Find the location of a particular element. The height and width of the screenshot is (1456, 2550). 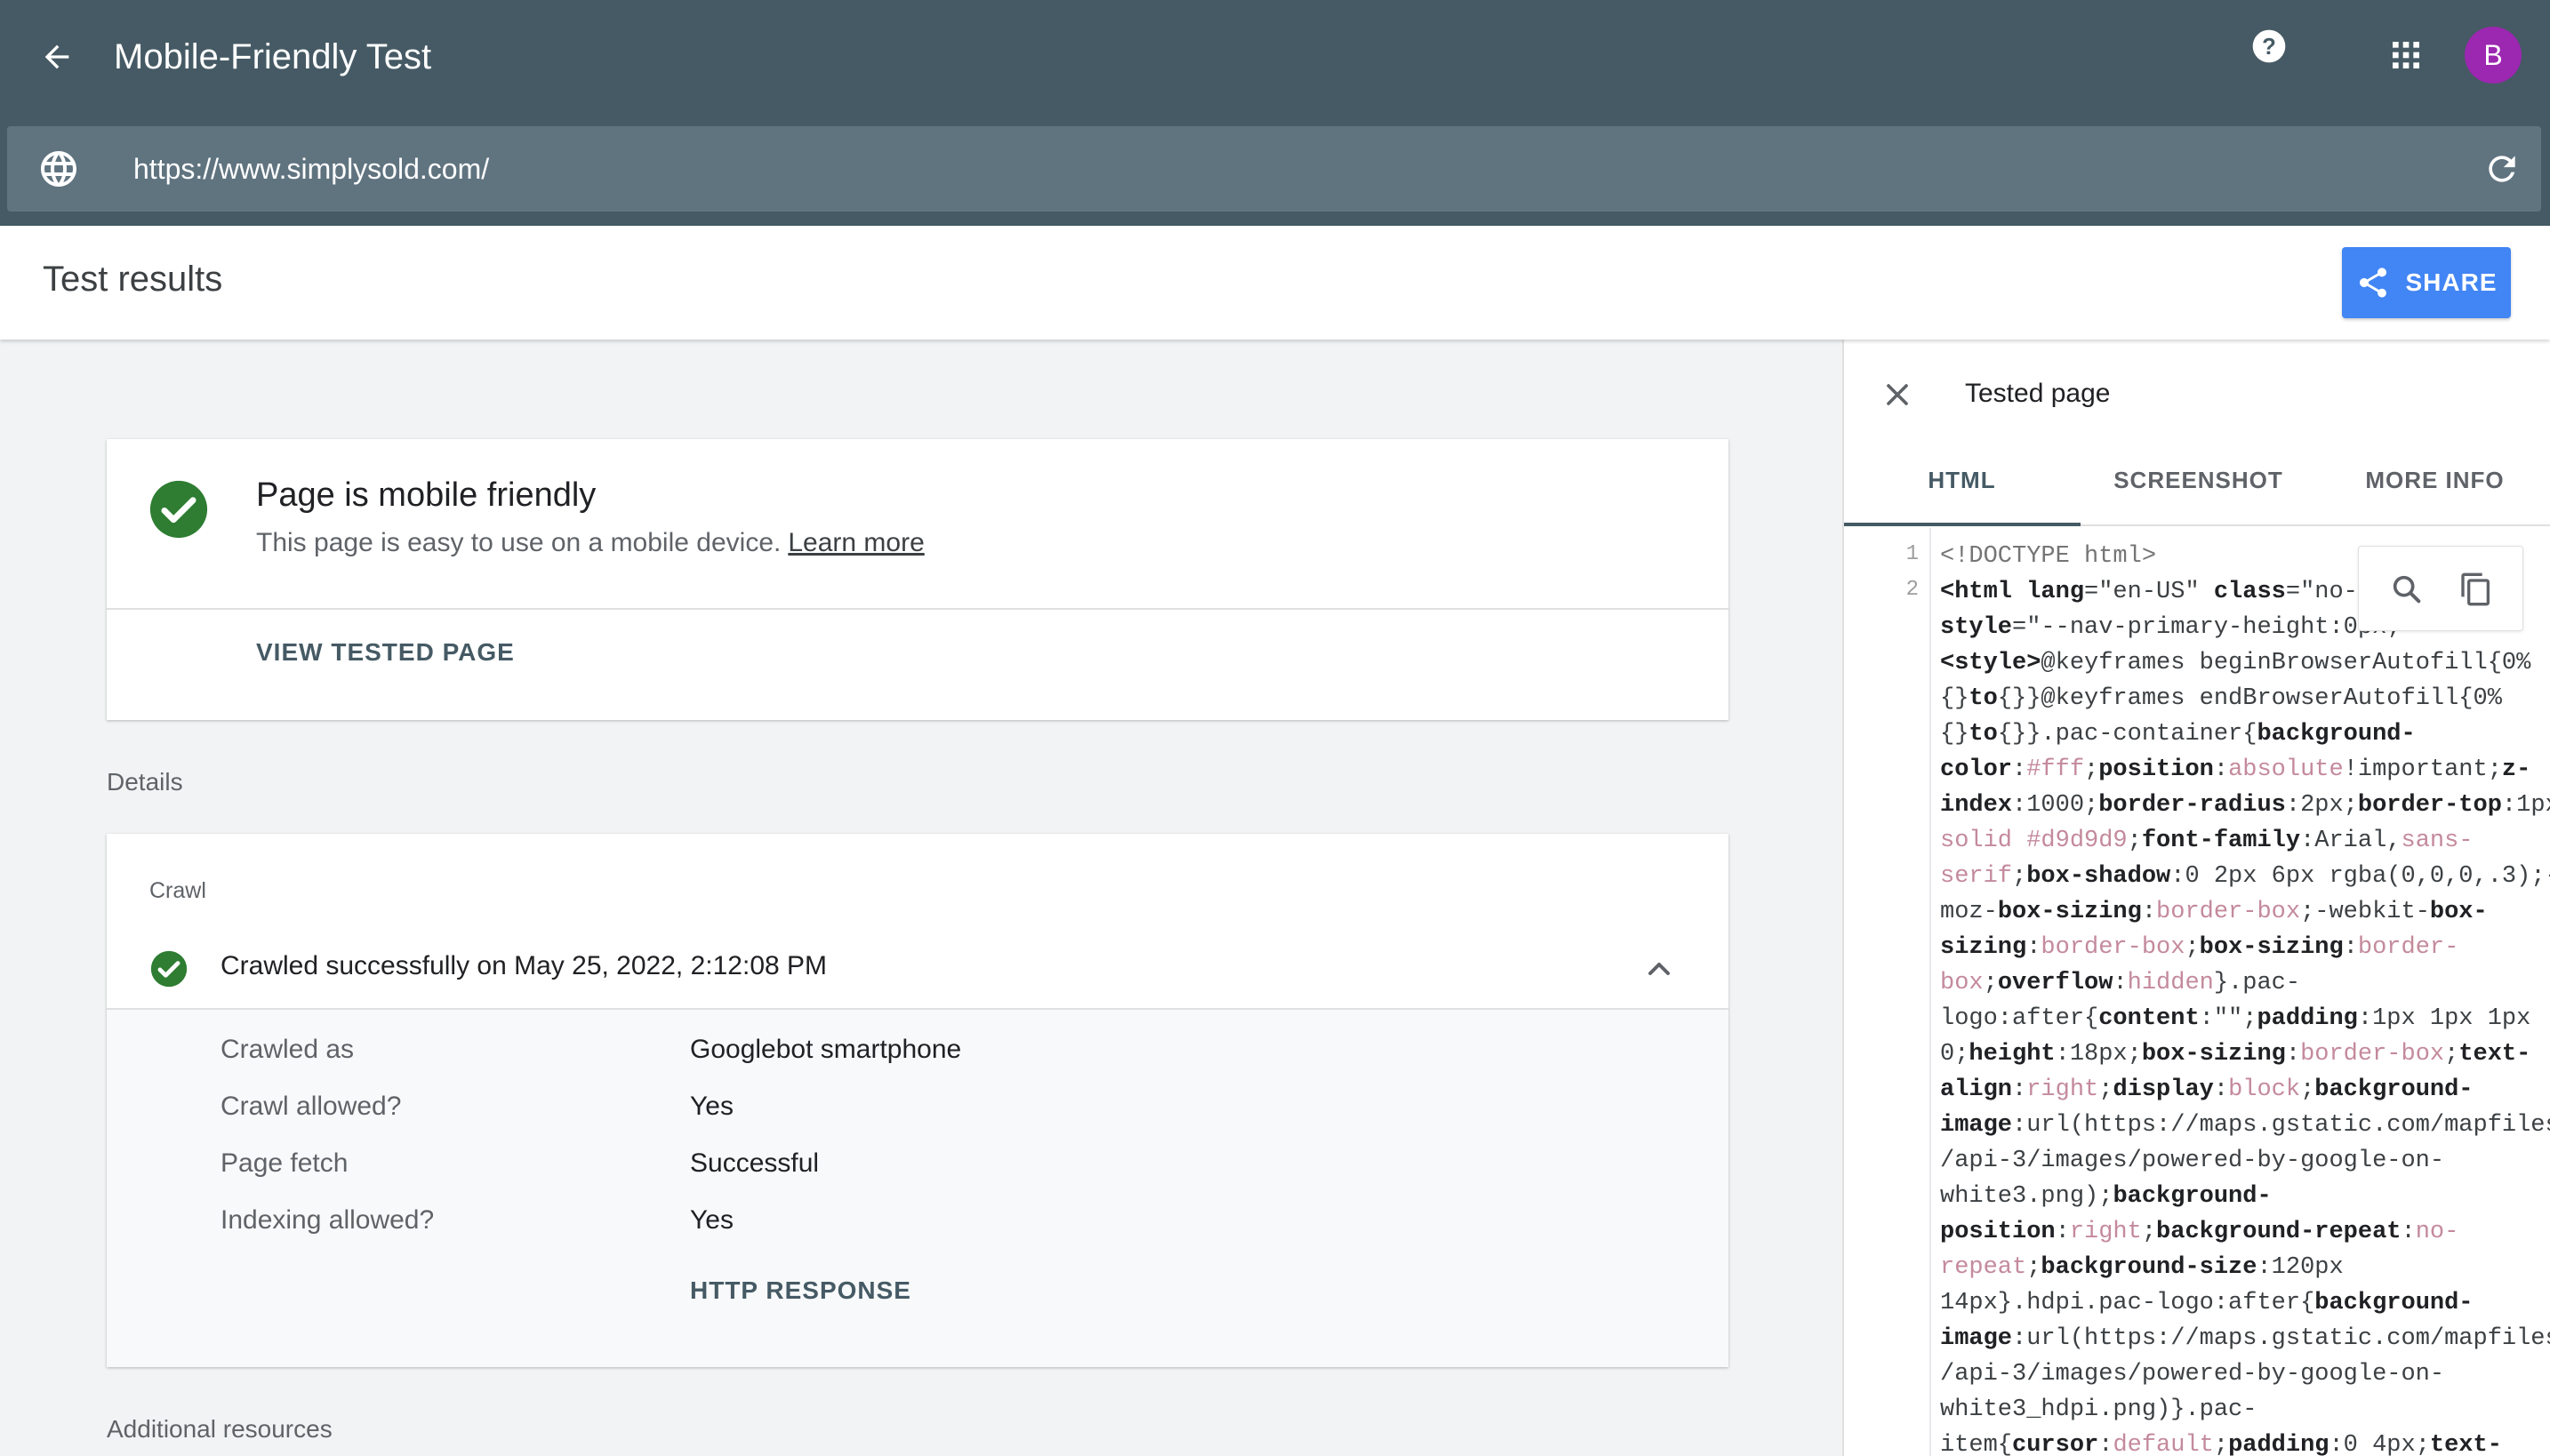

code-line: white3.png);background- is located at coordinates (2106, 1196).